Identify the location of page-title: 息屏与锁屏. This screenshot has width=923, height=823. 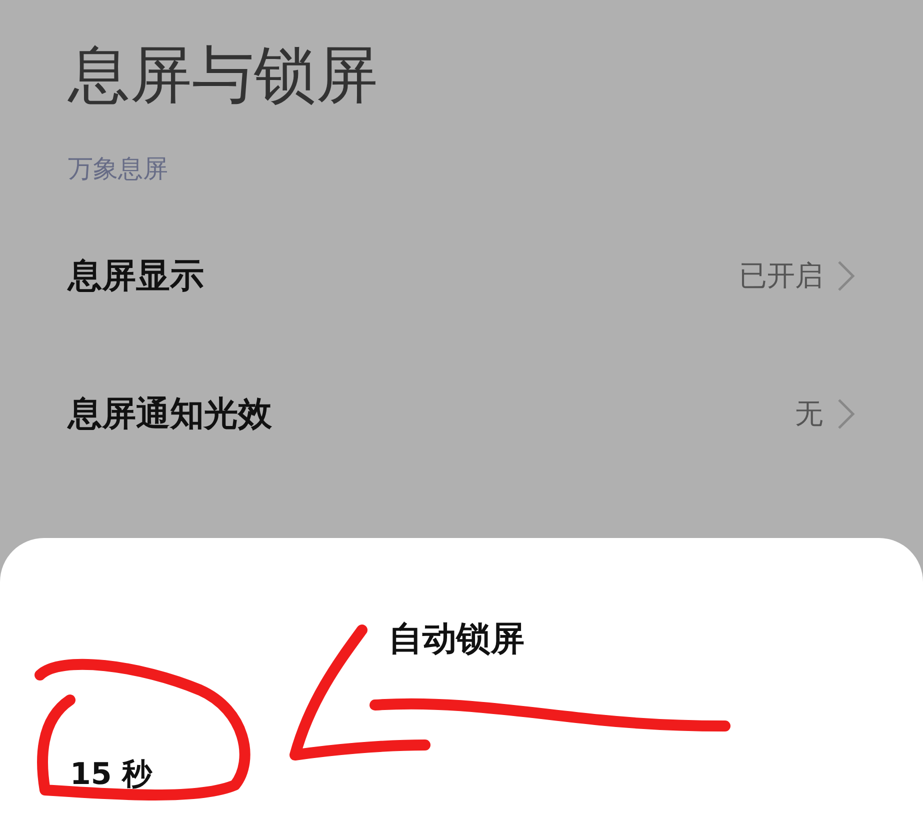
(223, 75).